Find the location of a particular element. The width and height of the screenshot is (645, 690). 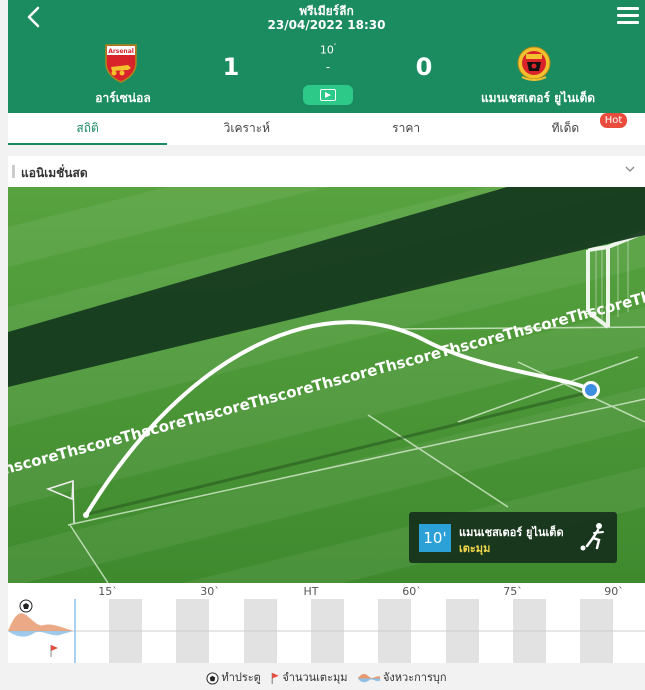

timeline-labels: 15` 30` HT 60` 75` 90` is located at coordinates (326, 591).